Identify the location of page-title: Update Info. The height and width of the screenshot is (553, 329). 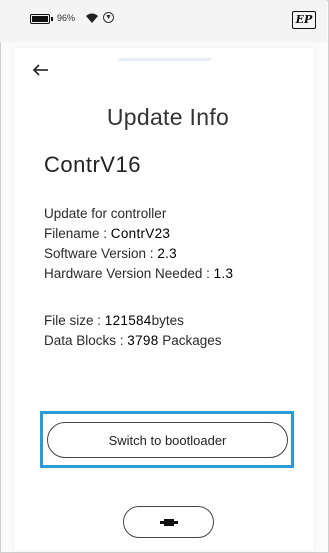
(168, 117).